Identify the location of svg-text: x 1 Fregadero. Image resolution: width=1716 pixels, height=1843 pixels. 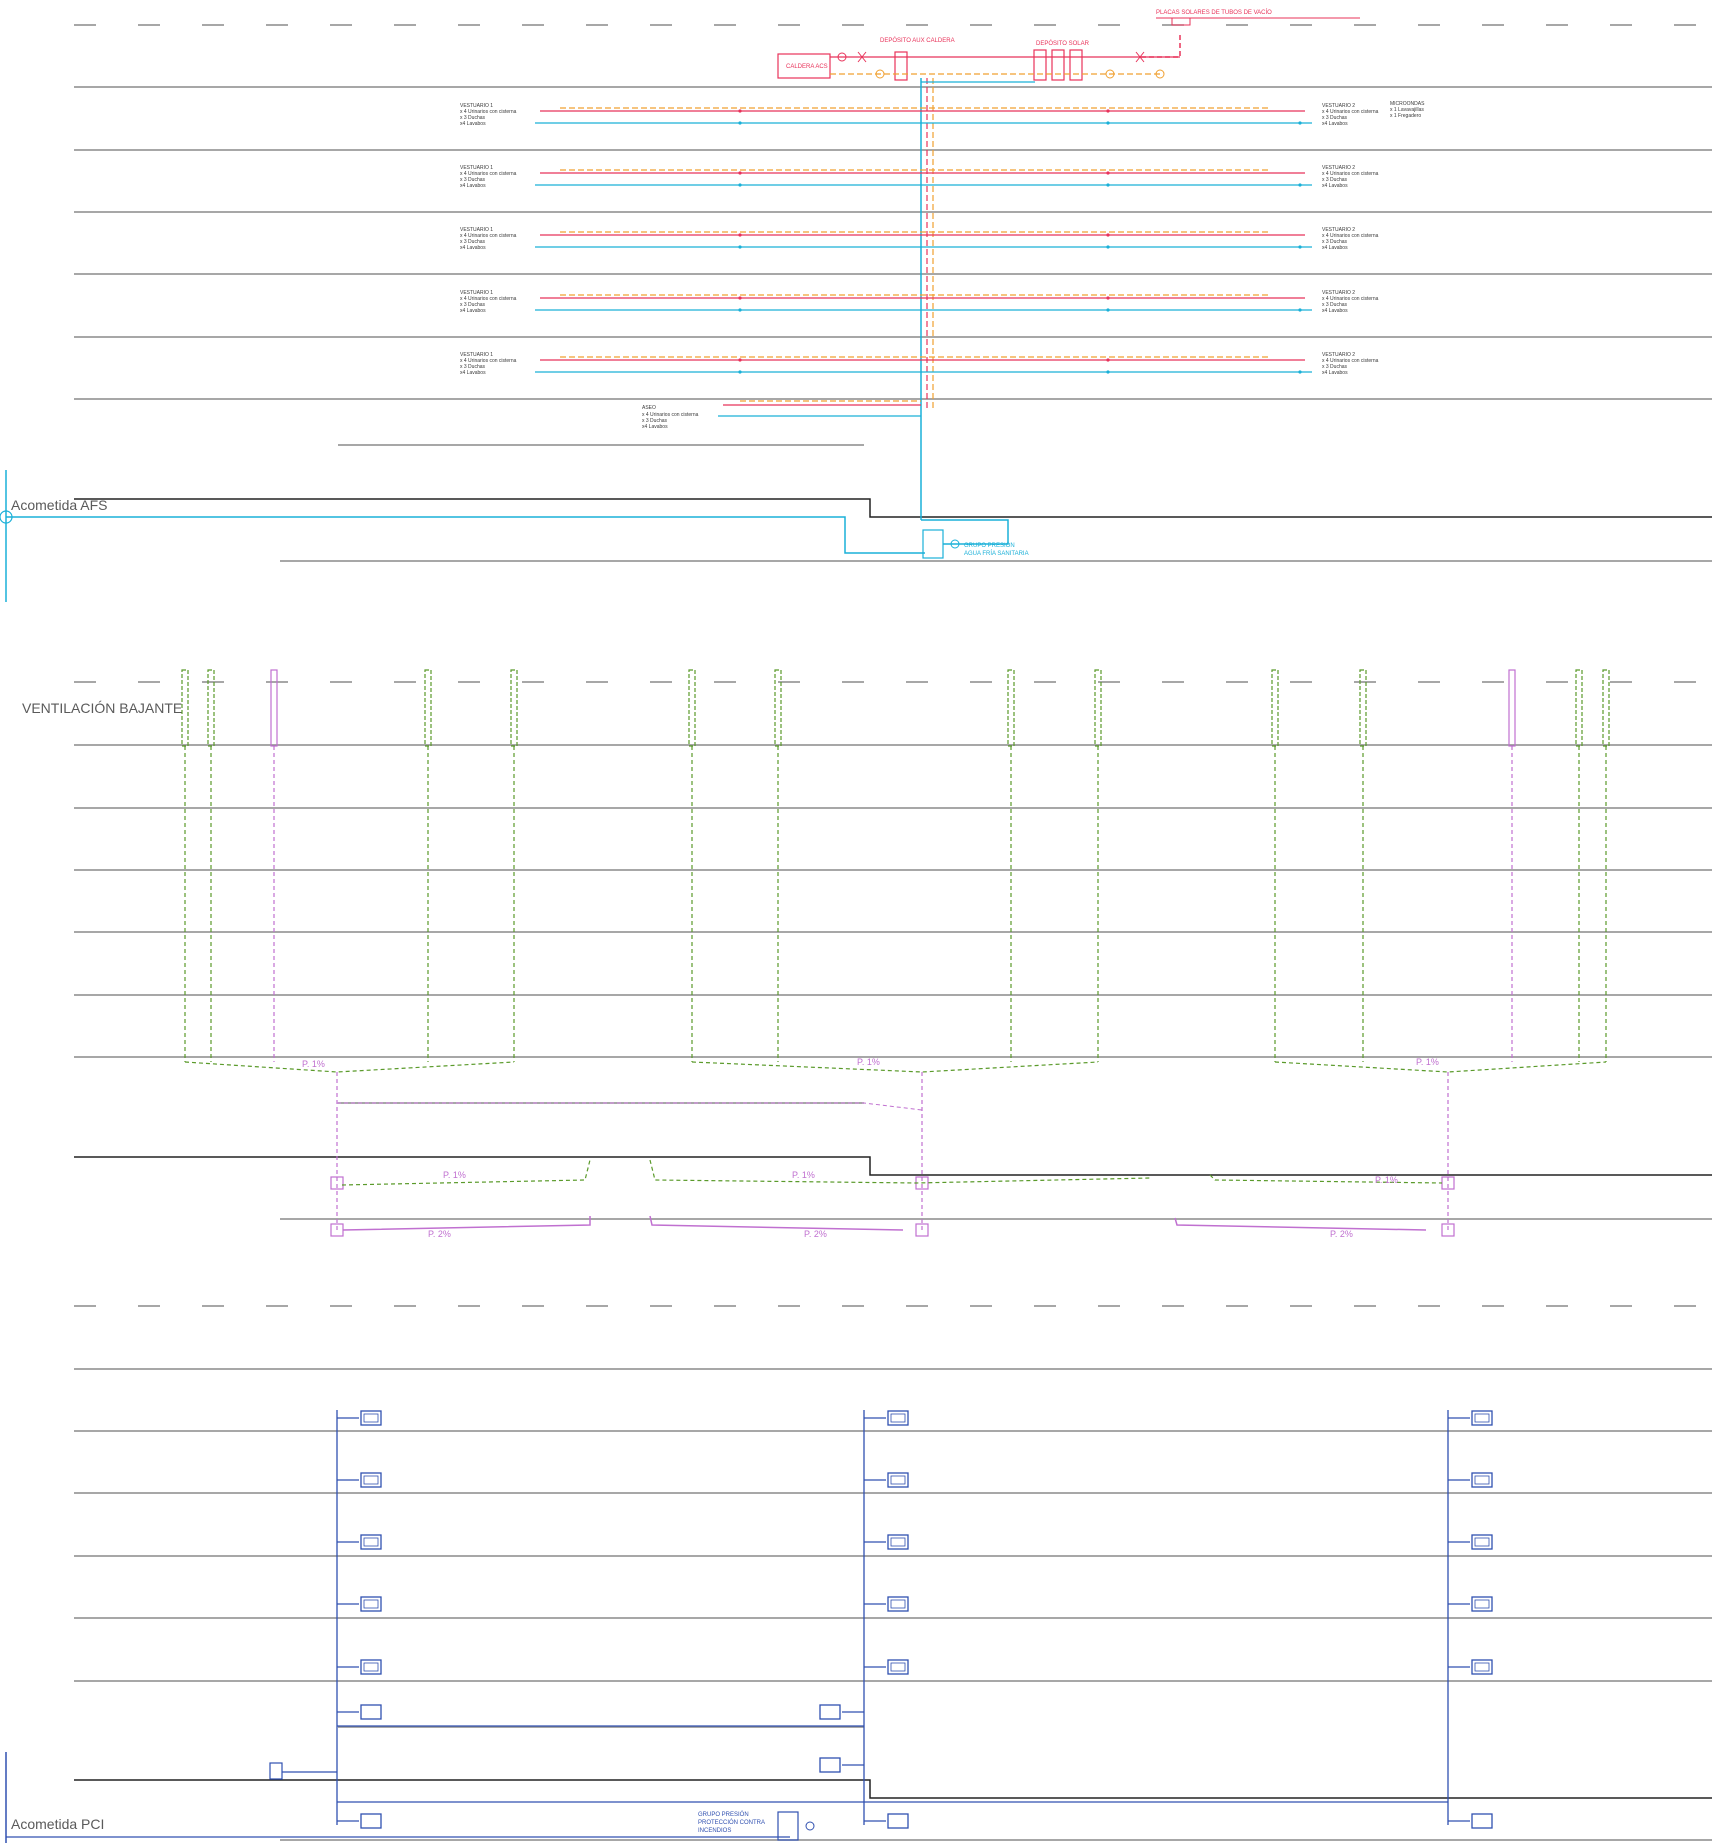
(1405, 116).